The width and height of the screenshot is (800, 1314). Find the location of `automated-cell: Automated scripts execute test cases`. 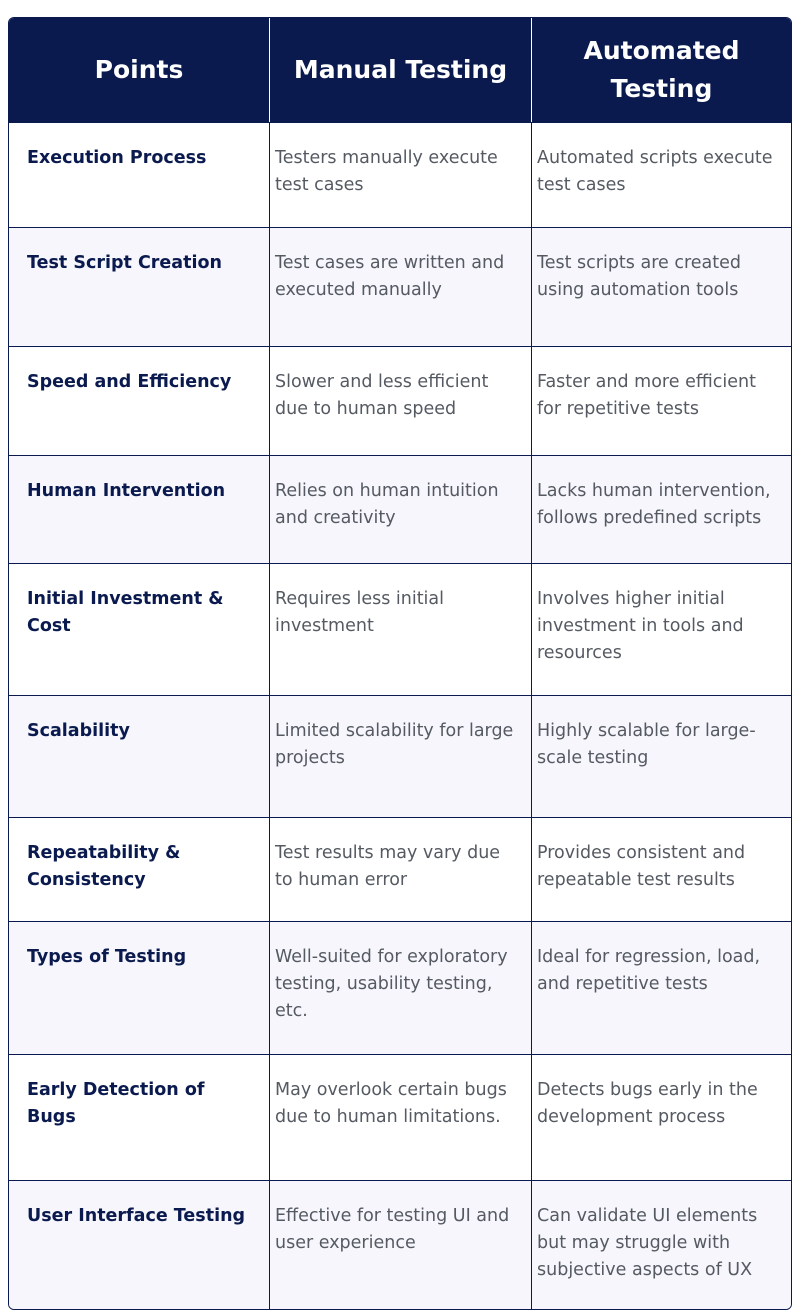

automated-cell: Automated scripts execute test cases is located at coordinates (661, 175).